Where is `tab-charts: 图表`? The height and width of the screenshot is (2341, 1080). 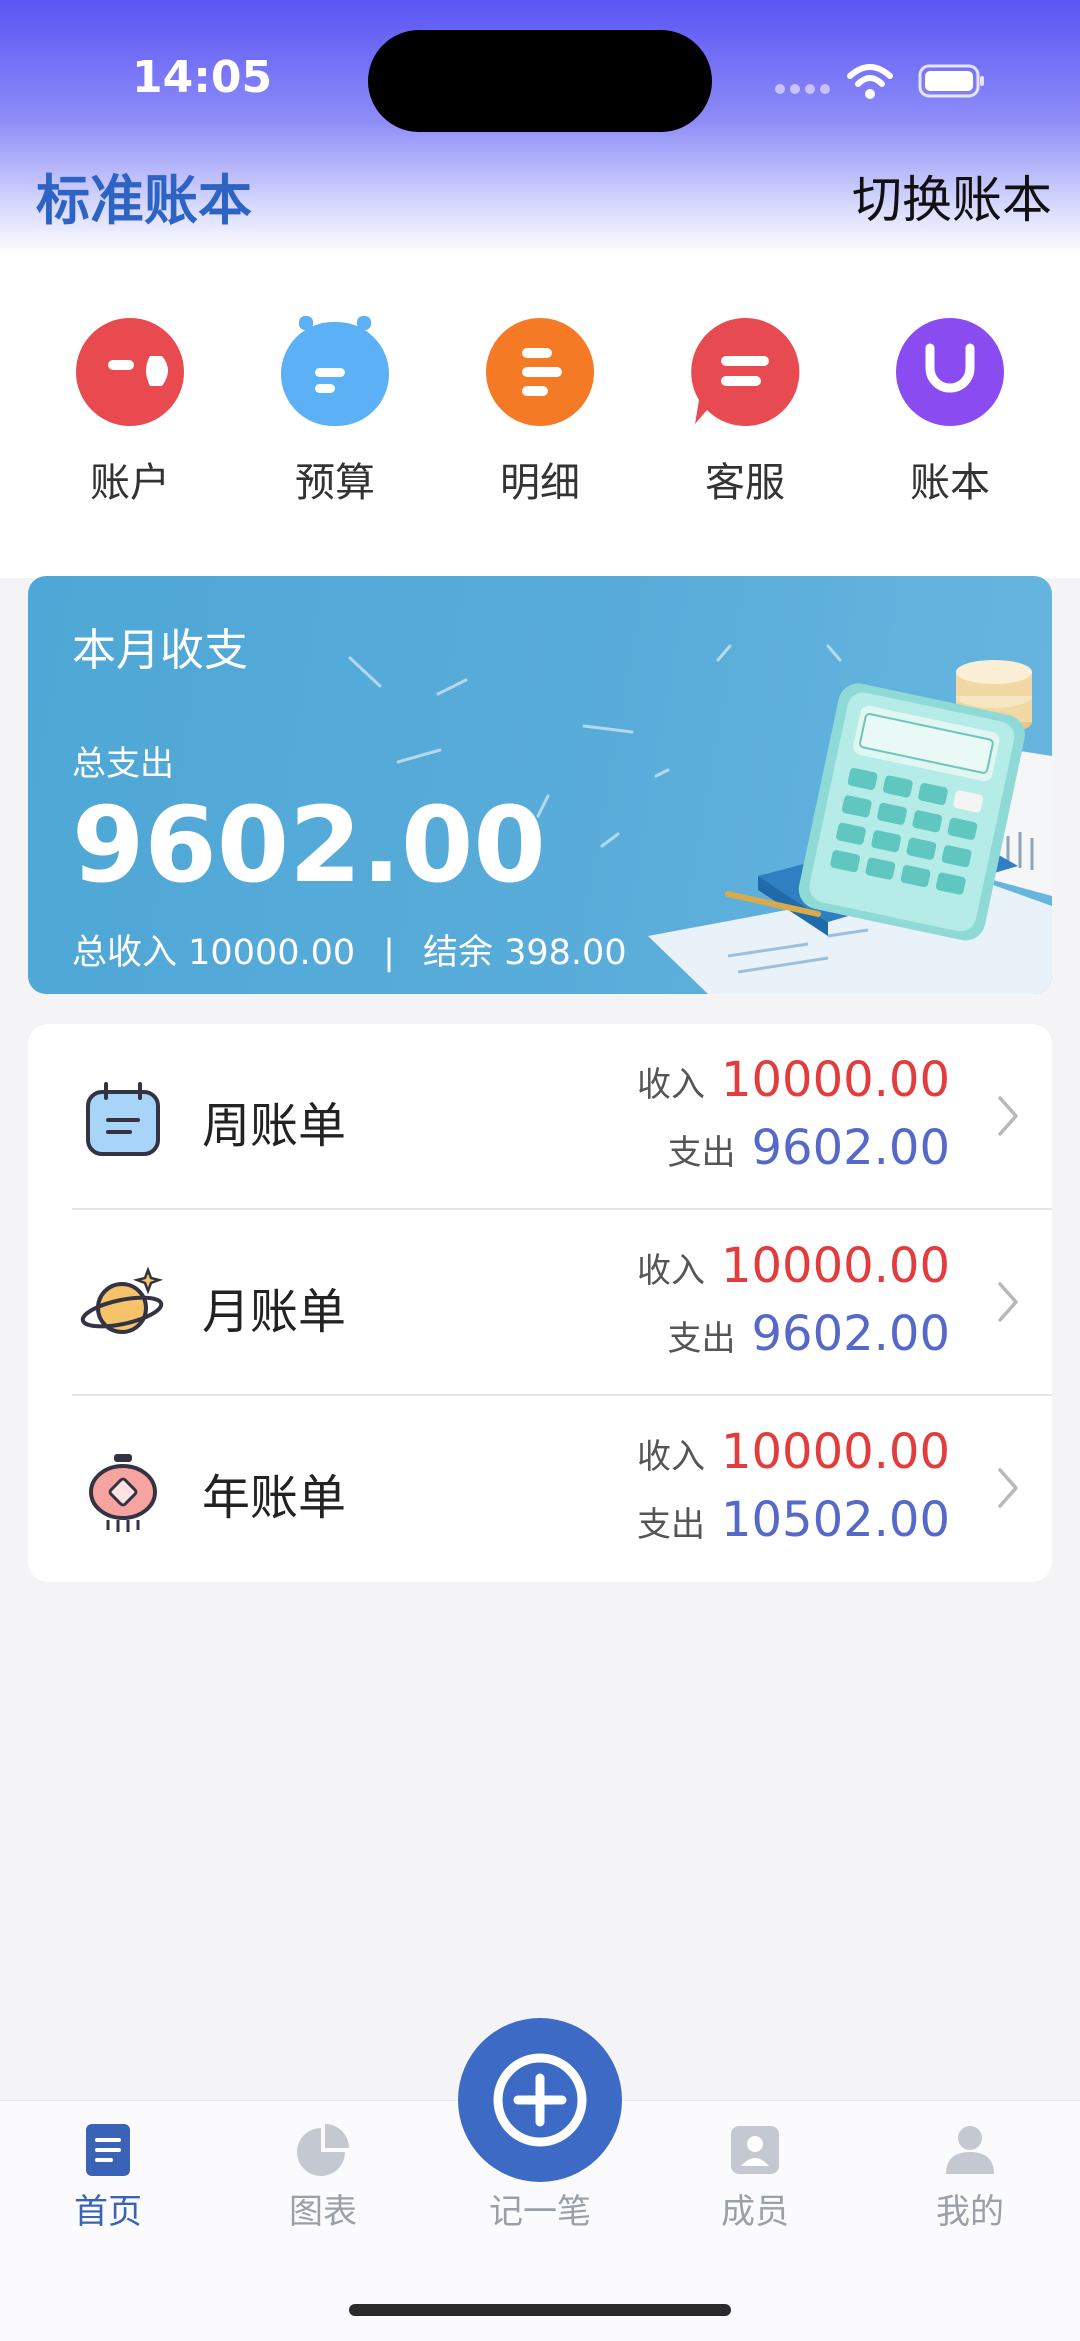
tab-charts: 图表 is located at coordinates (323, 2182).